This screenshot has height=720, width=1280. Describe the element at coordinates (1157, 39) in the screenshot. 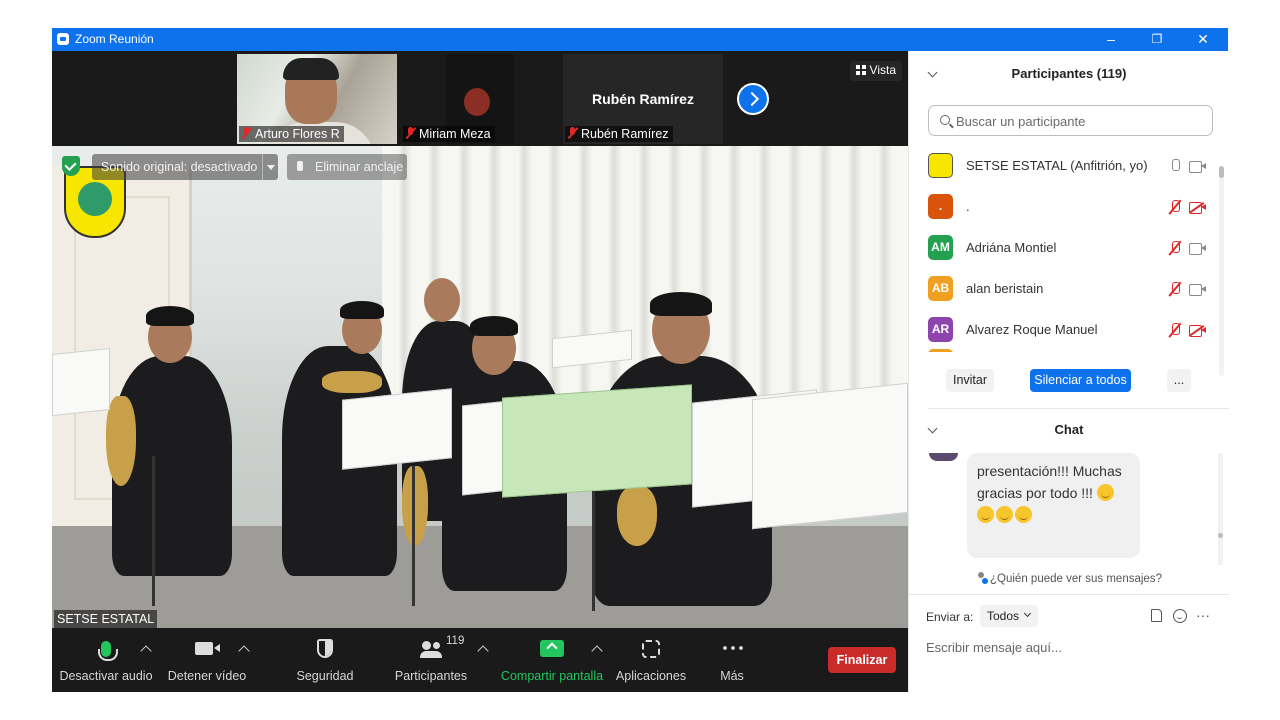

I see `restore-button: ❐` at that location.